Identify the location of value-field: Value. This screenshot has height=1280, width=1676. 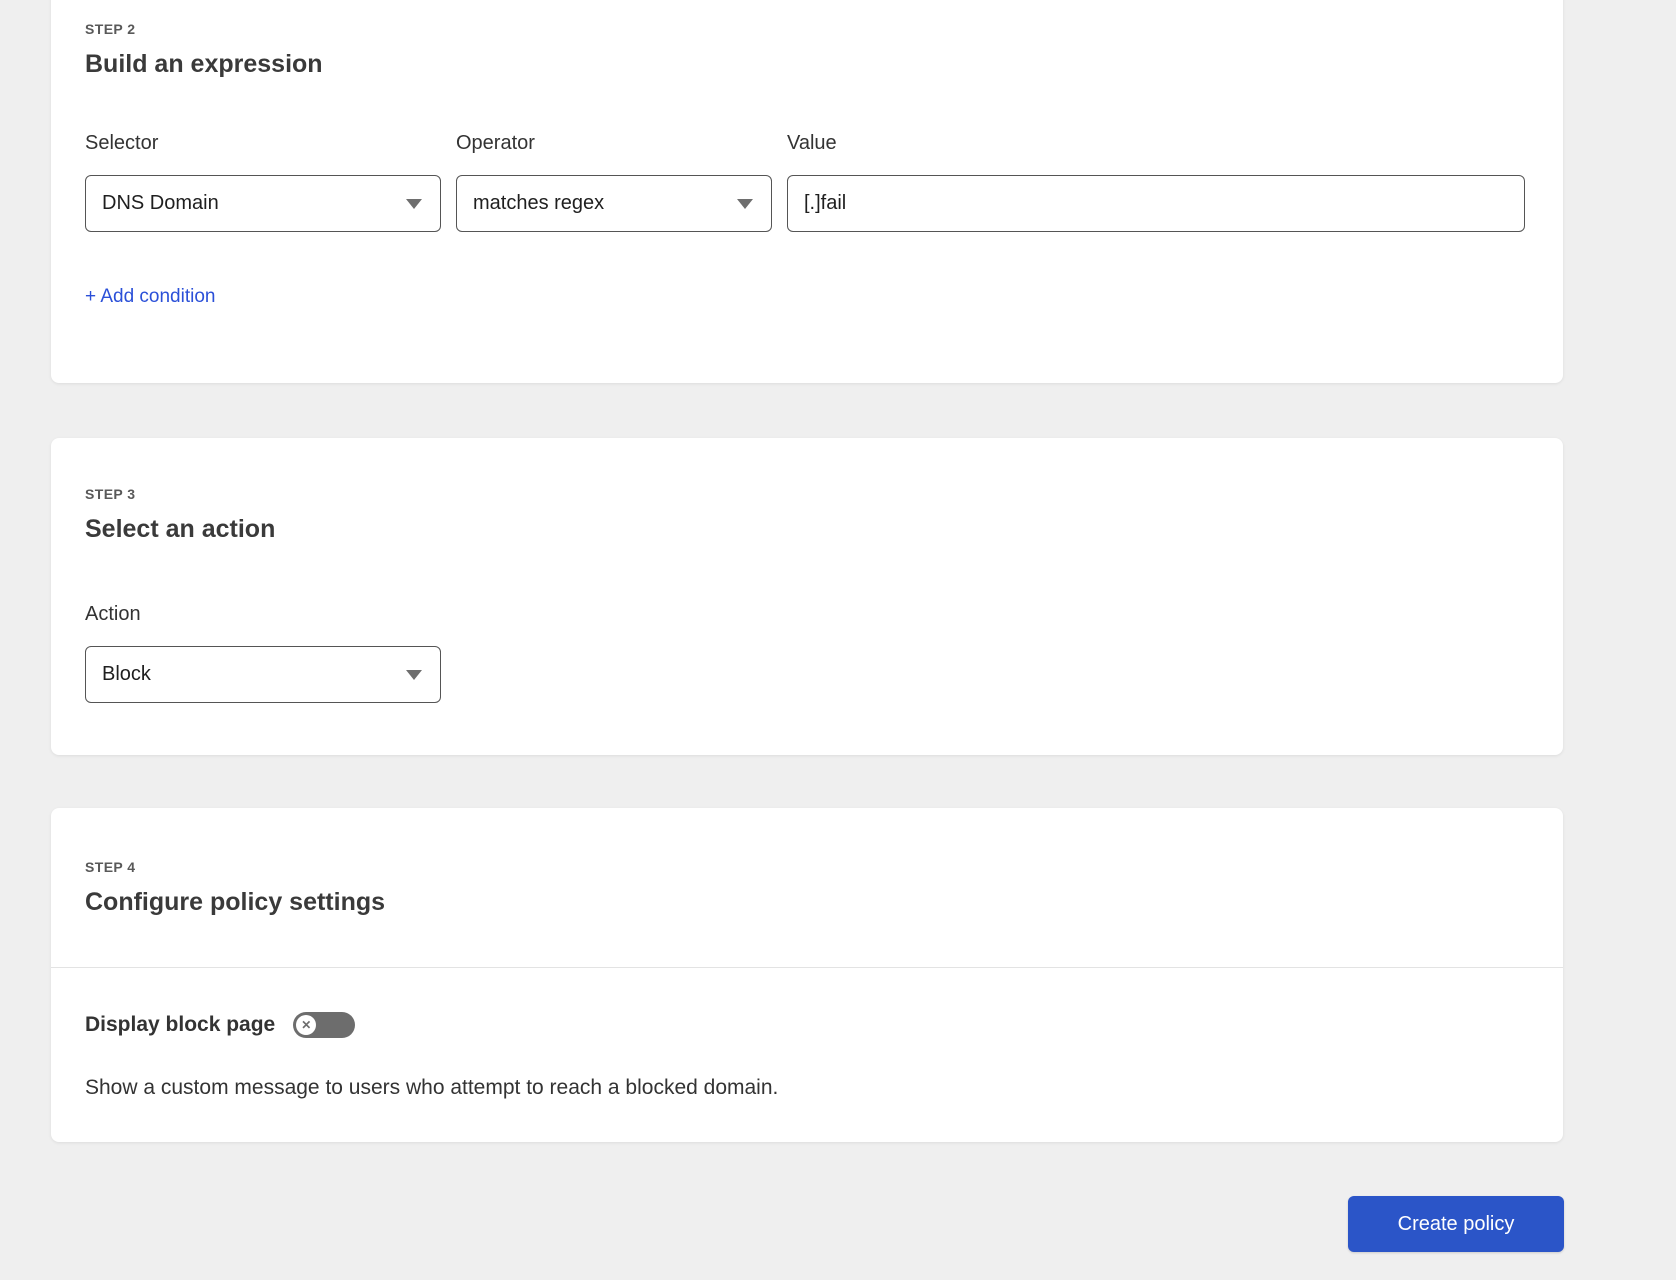
(1156, 182).